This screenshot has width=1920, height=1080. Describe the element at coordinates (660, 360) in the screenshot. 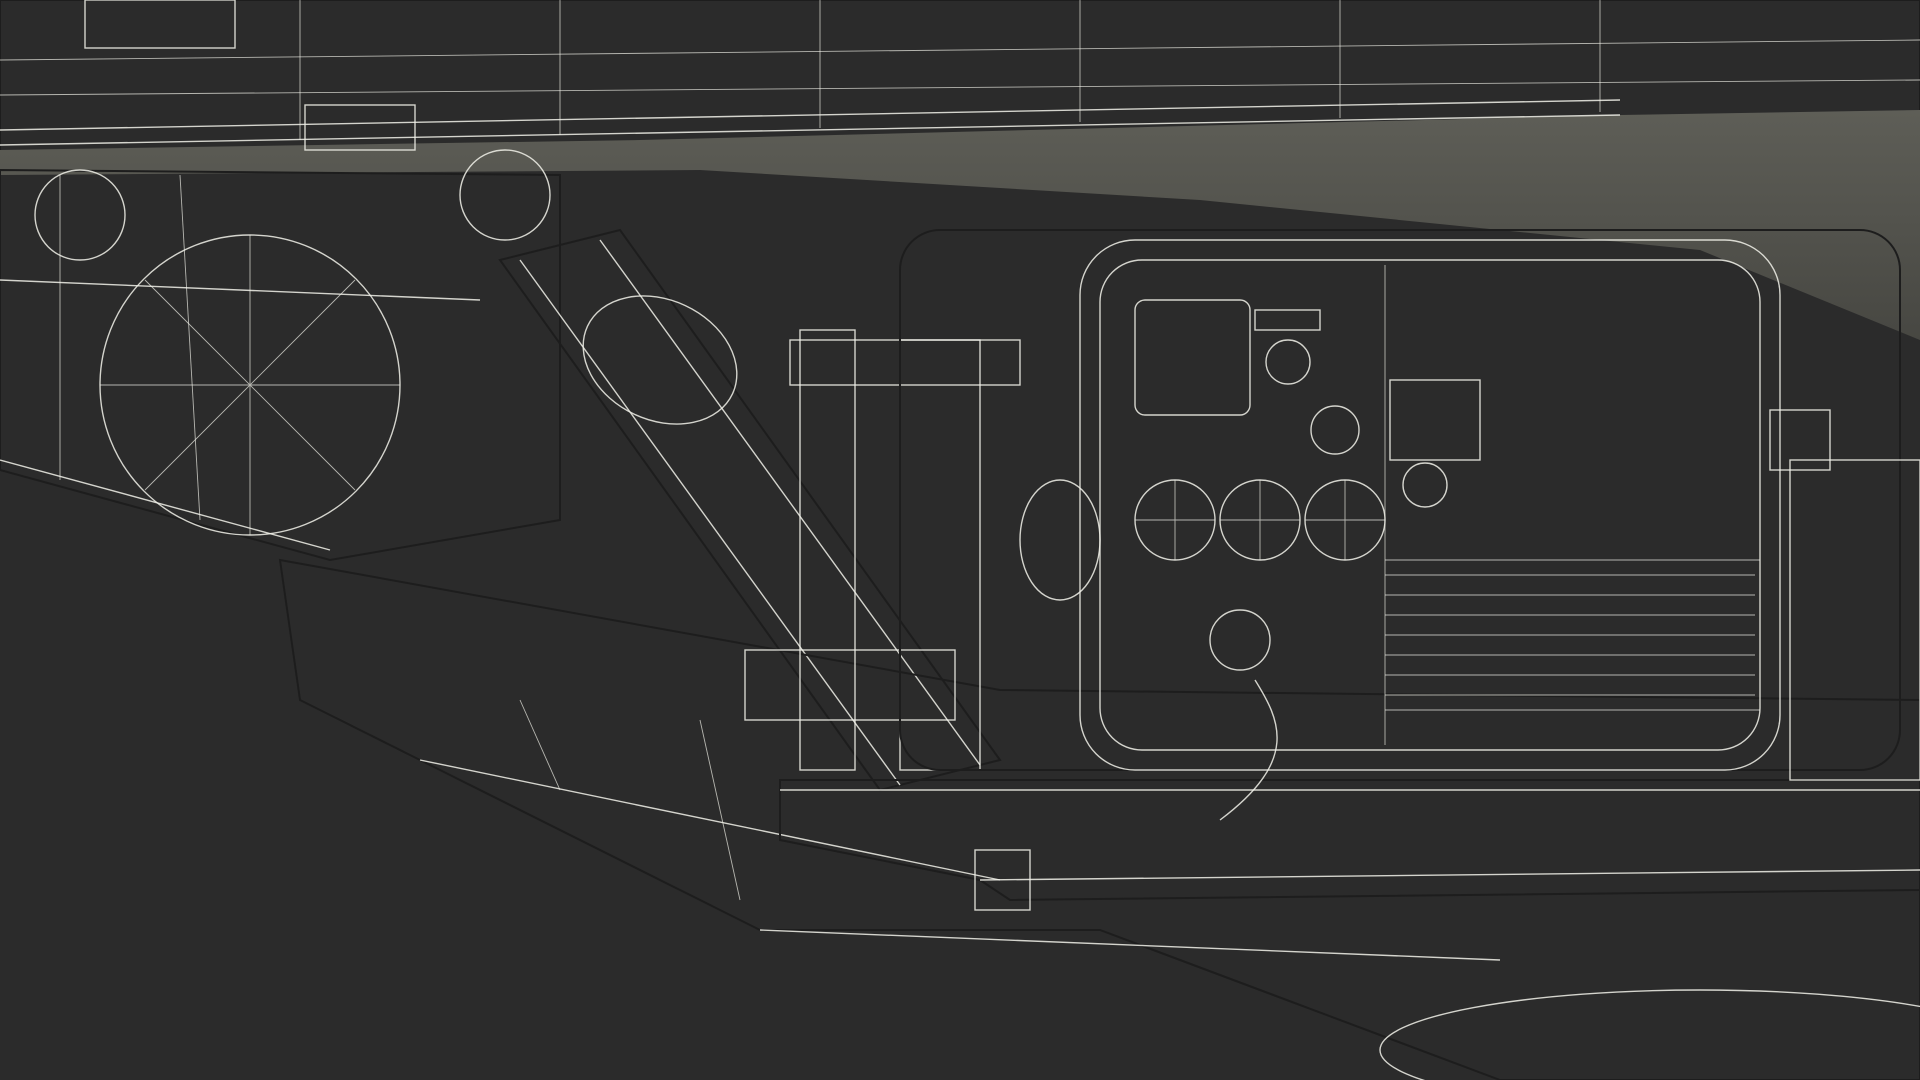

I see `arm-pivot` at that location.